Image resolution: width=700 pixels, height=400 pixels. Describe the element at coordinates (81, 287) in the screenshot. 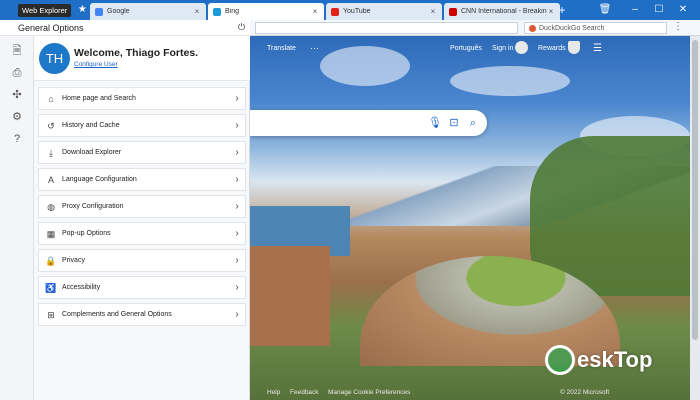

I see `menu-item-label: Accessibility` at that location.